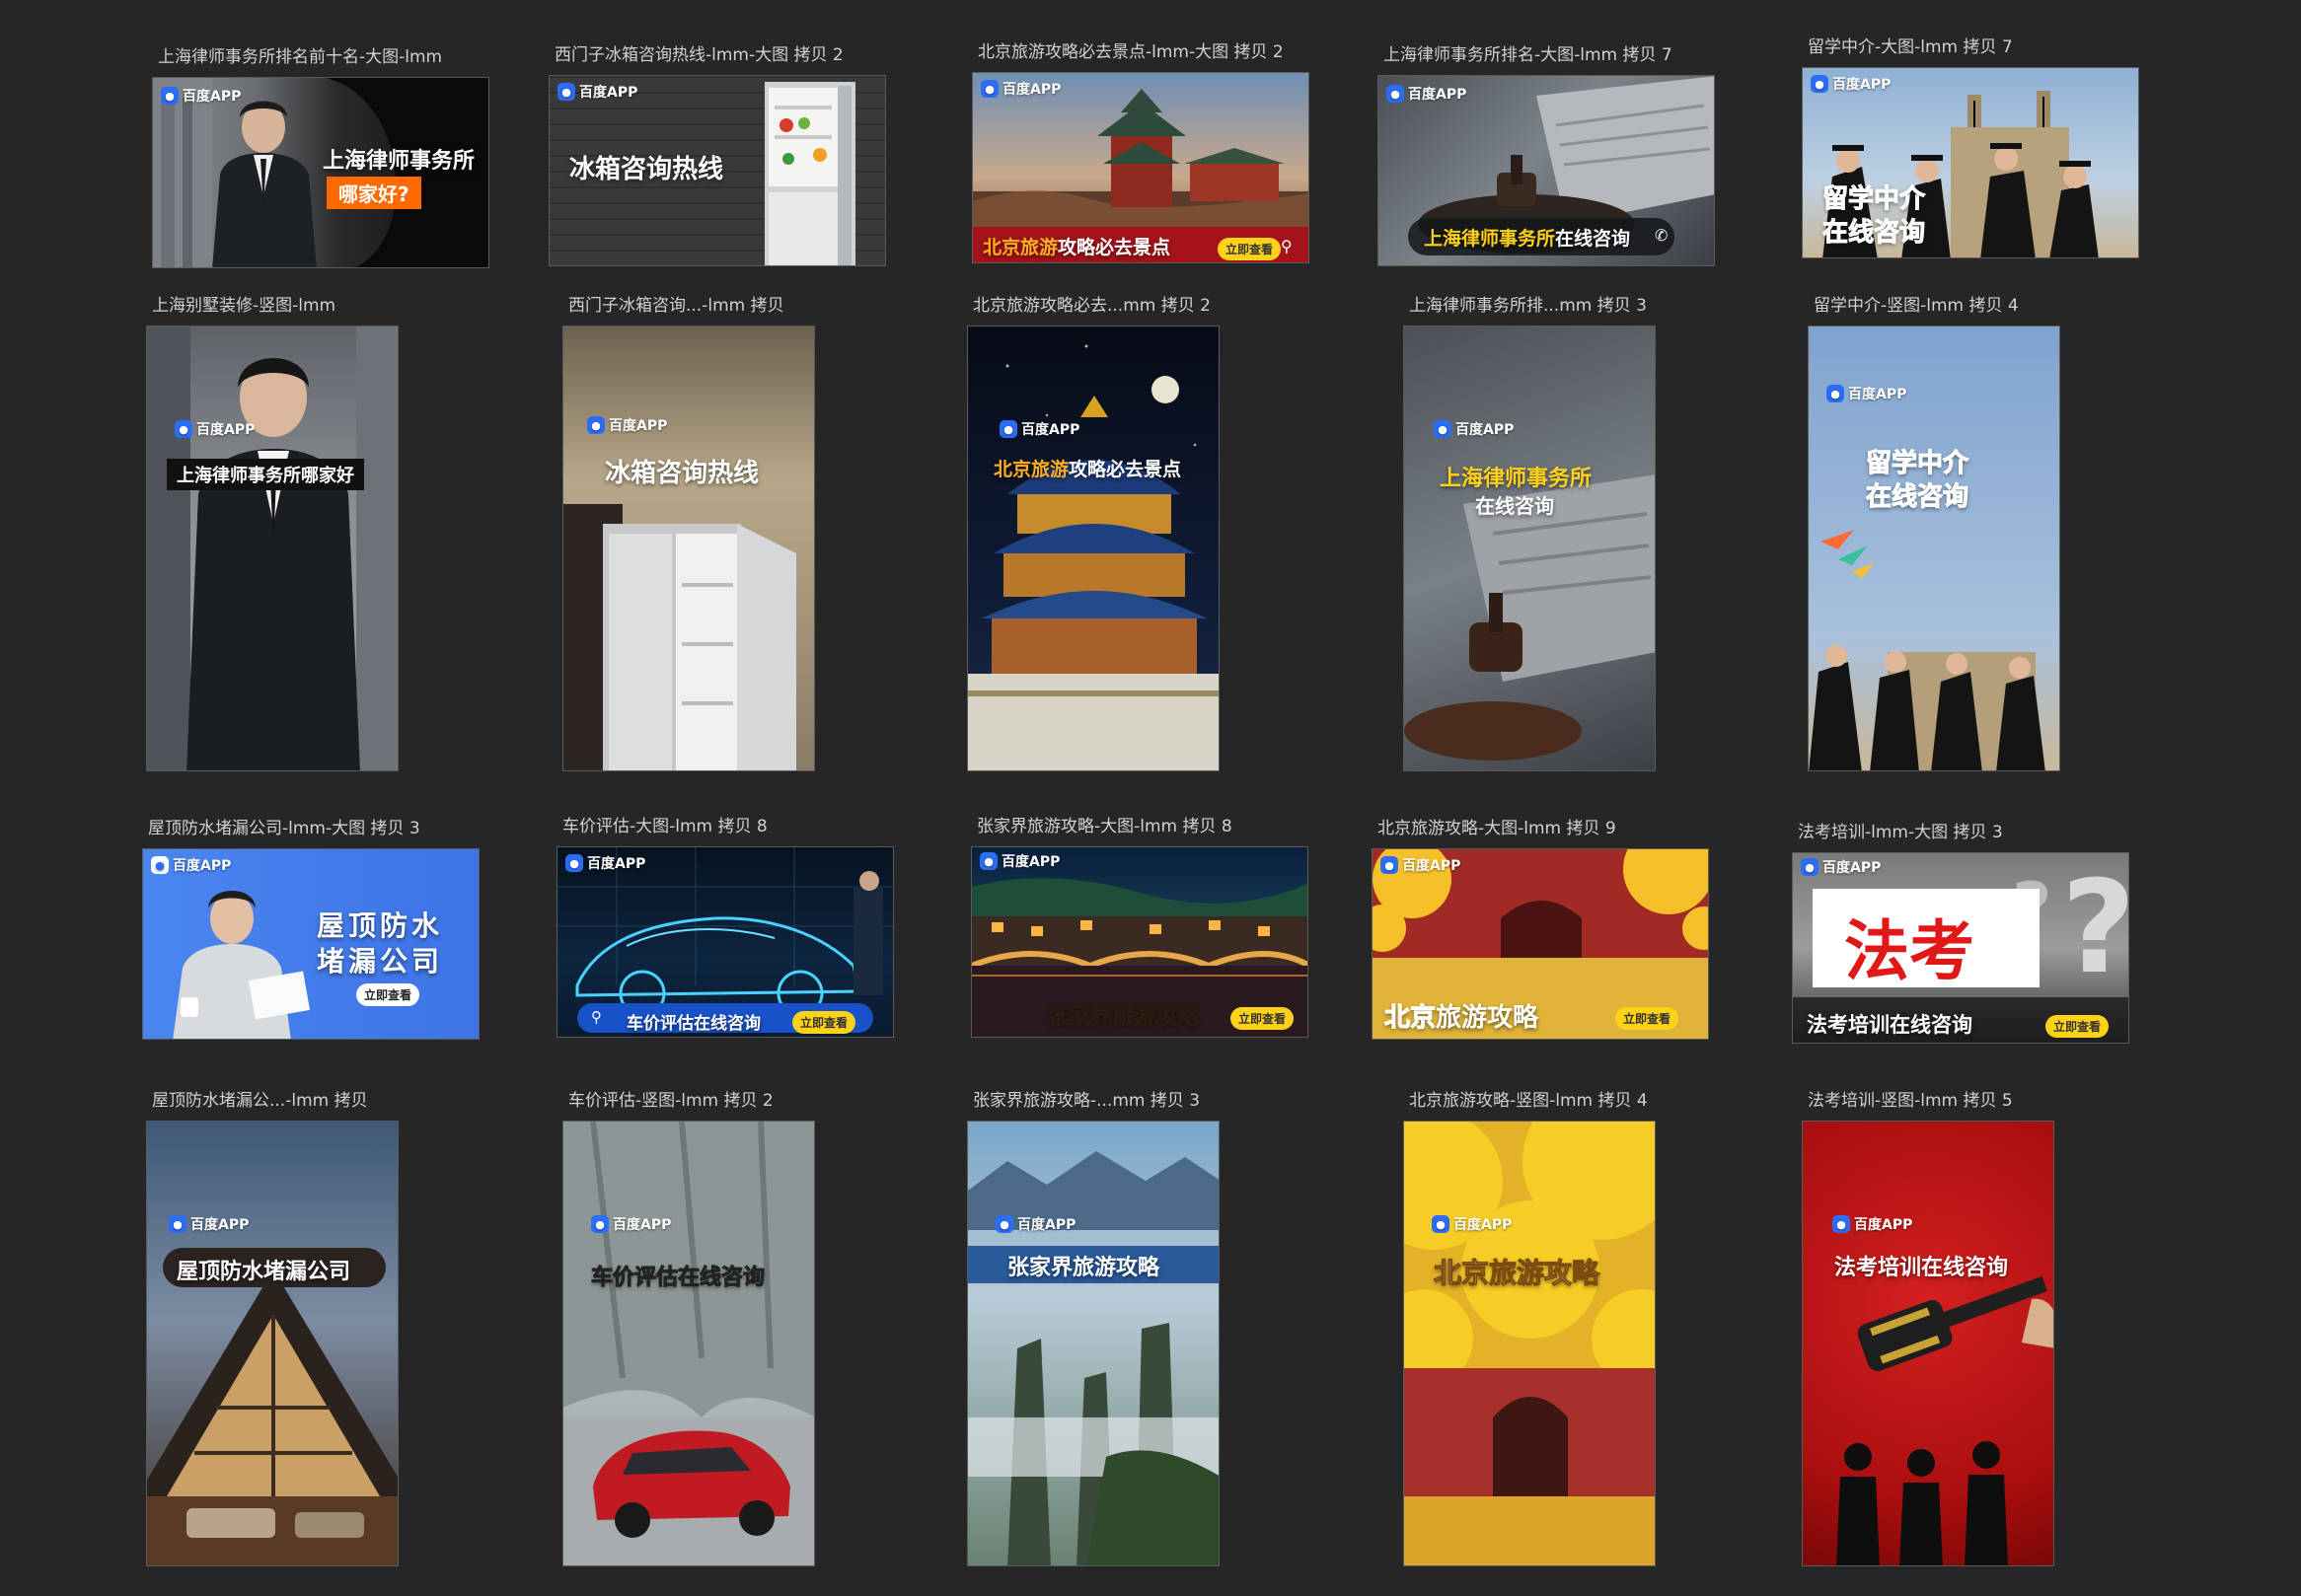  What do you see at coordinates (1528, 55) in the screenshot?
I see `artboard-label: 上海律师事务所排名-大图-lmm 拷贝 7` at bounding box center [1528, 55].